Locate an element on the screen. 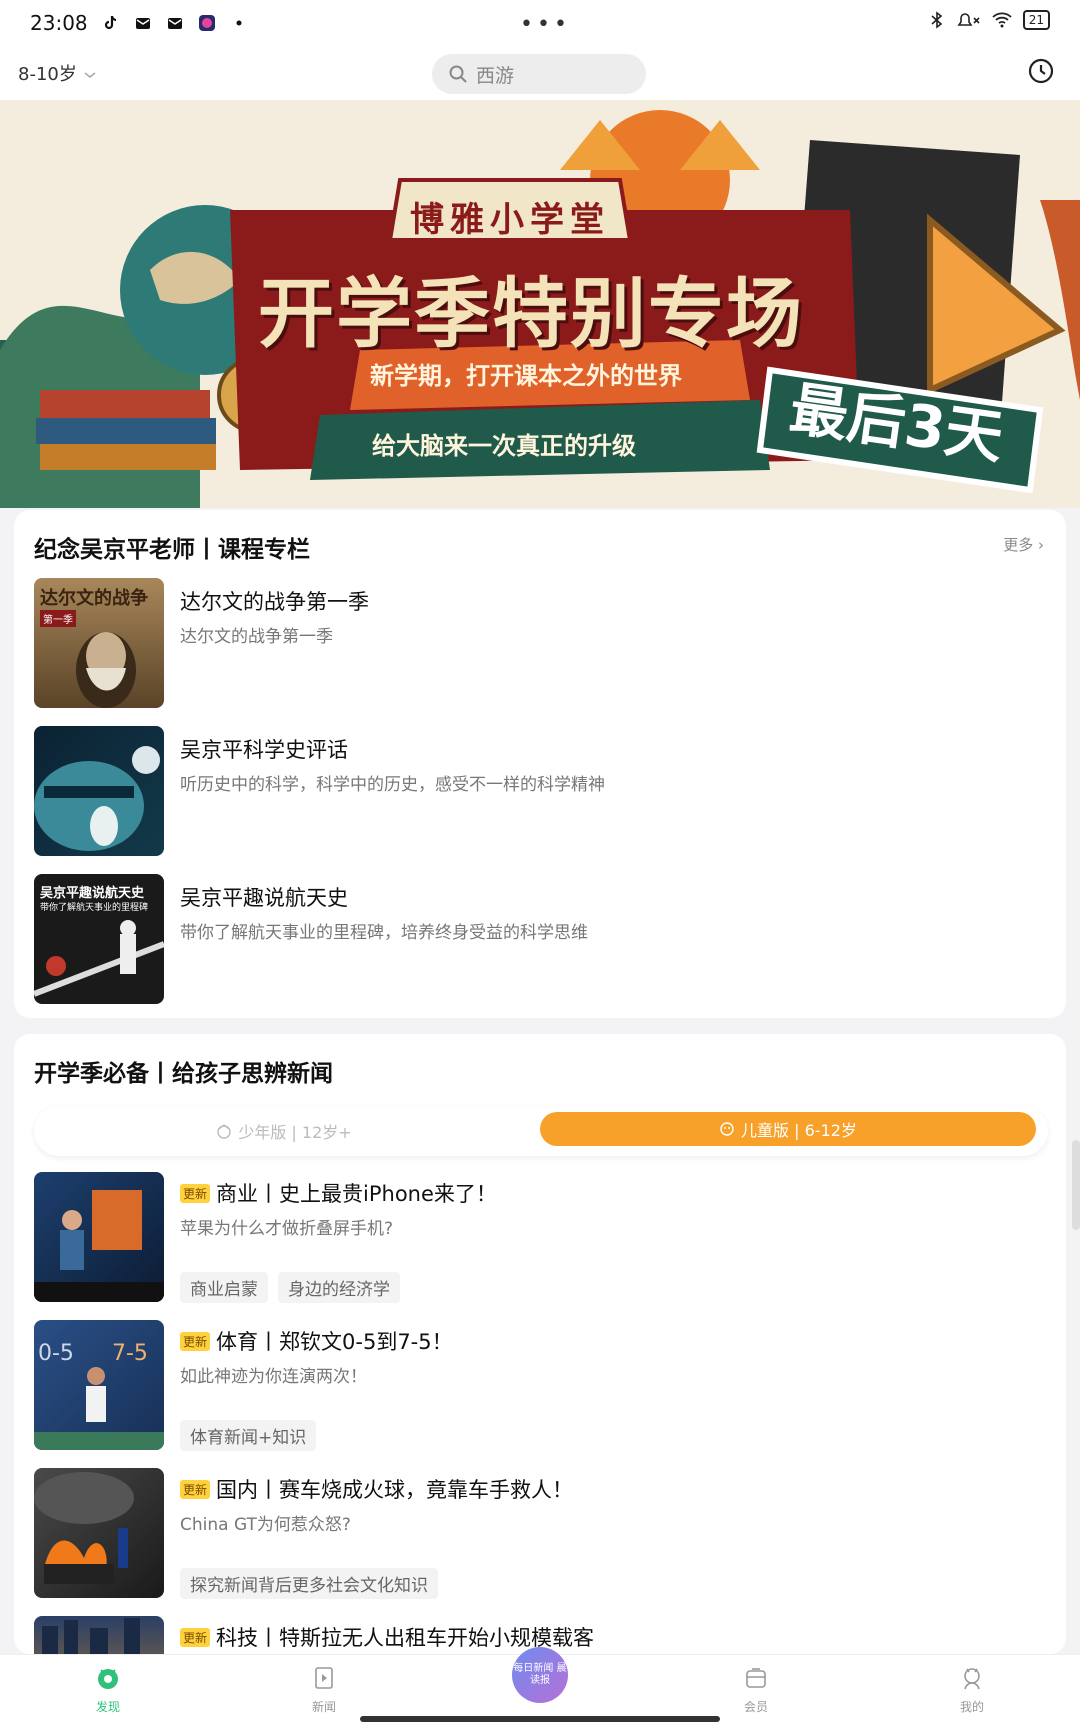  course-thumbnail: 达尔文的战争 第一季 is located at coordinates (99, 643).